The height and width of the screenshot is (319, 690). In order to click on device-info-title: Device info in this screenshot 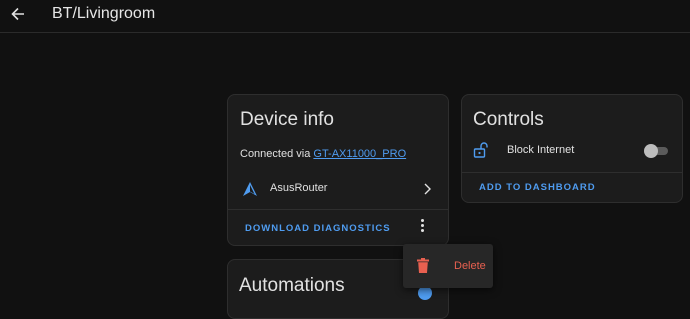, I will do `click(287, 119)`.